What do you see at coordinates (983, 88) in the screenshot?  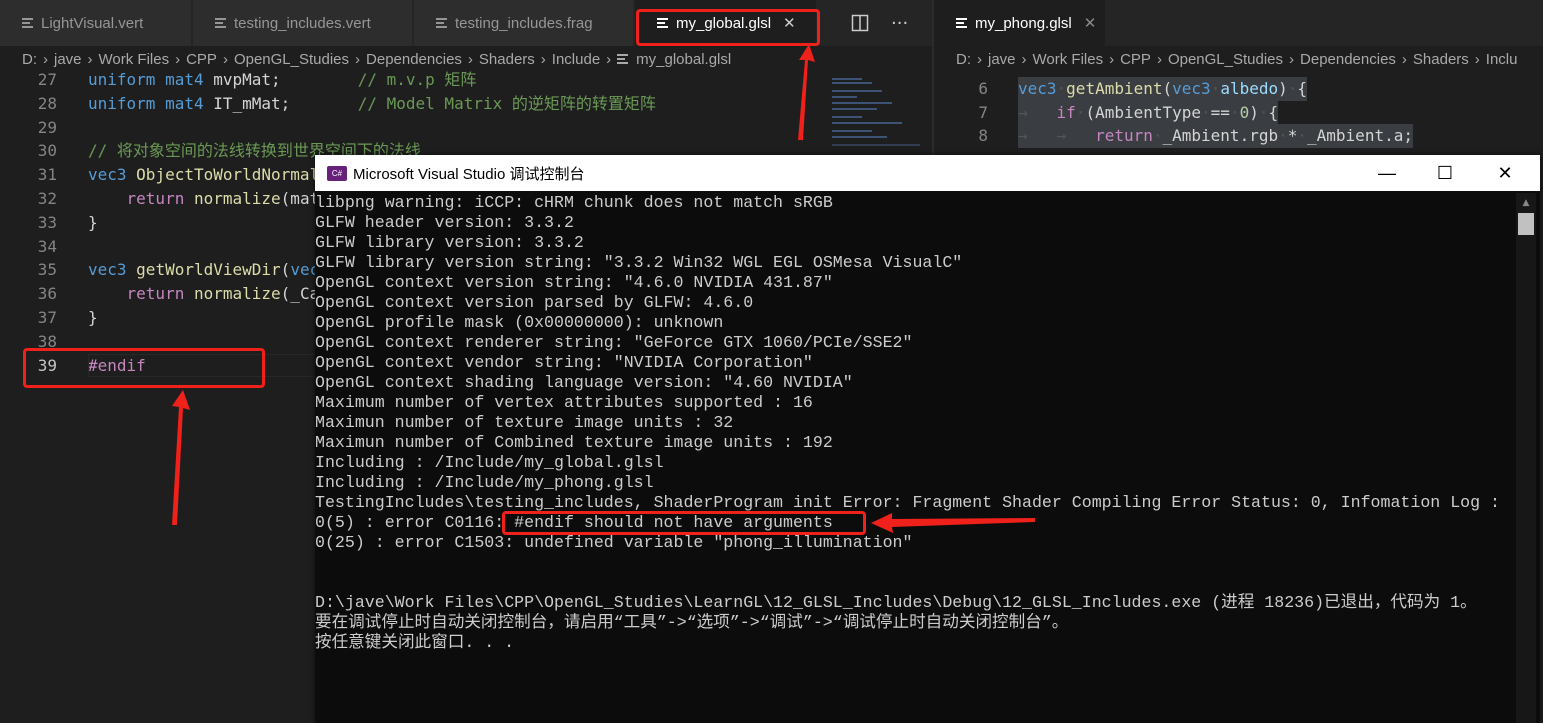 I see `line-number: 6` at bounding box center [983, 88].